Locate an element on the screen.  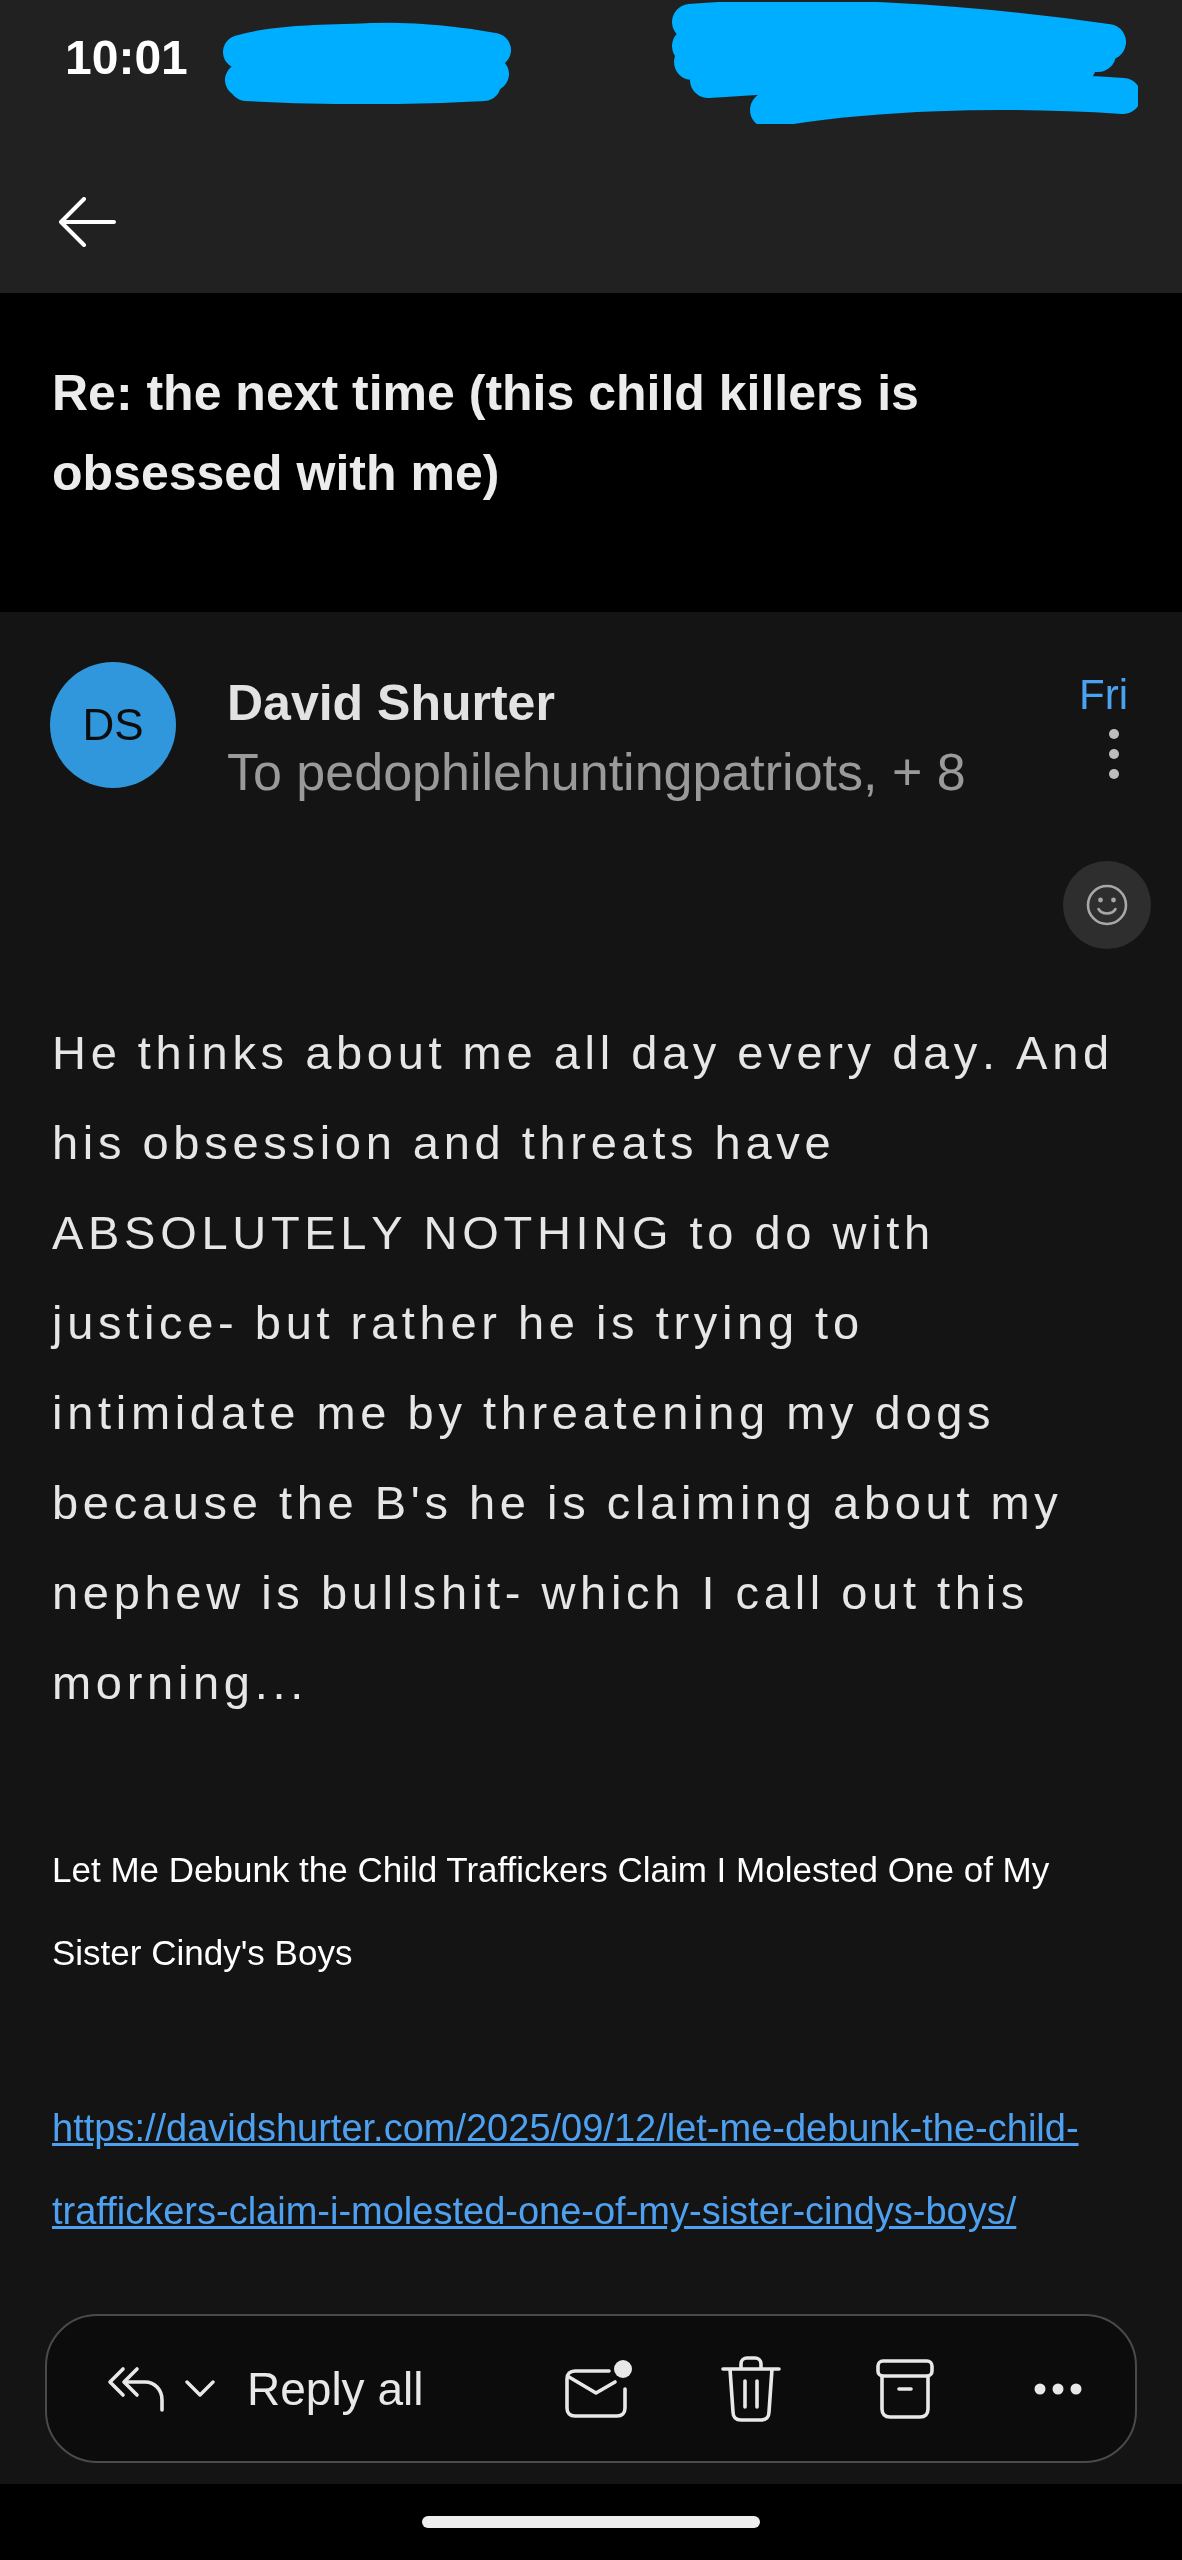
reply-all-button: Reply all is located at coordinates (265, 2388).